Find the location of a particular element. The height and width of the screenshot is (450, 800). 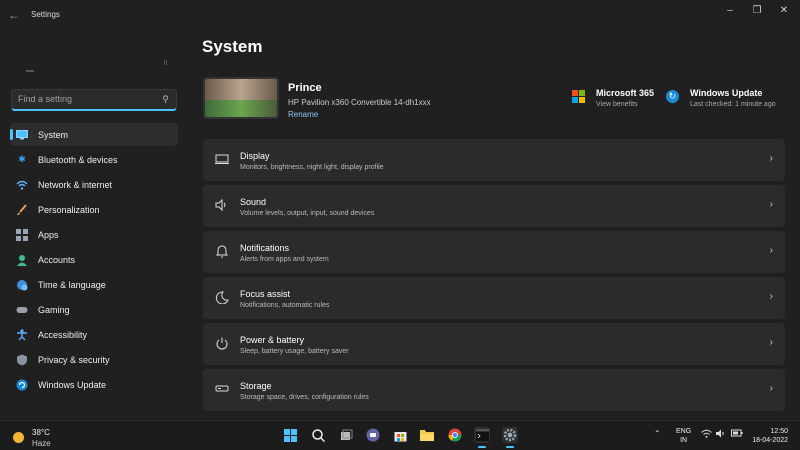

device-name: Prince is located at coordinates (305, 88).